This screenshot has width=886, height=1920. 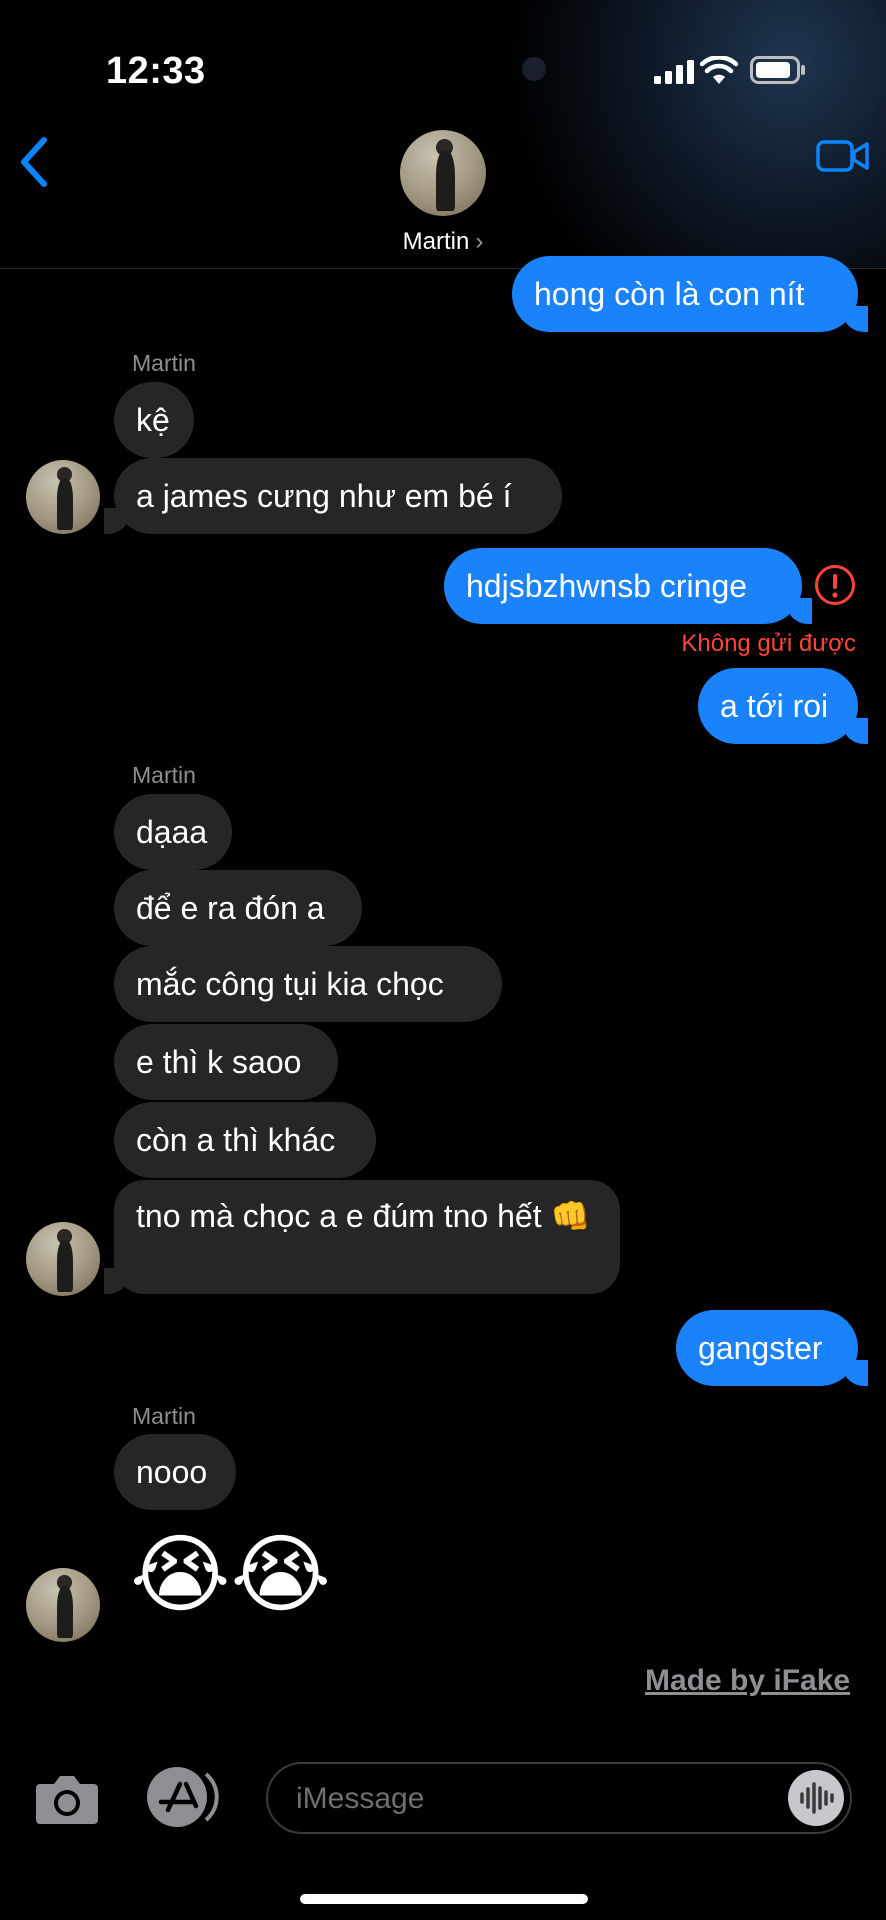 I want to click on sent-message-failed: hdjsbzhwnsb cringe, so click(x=628, y=586).